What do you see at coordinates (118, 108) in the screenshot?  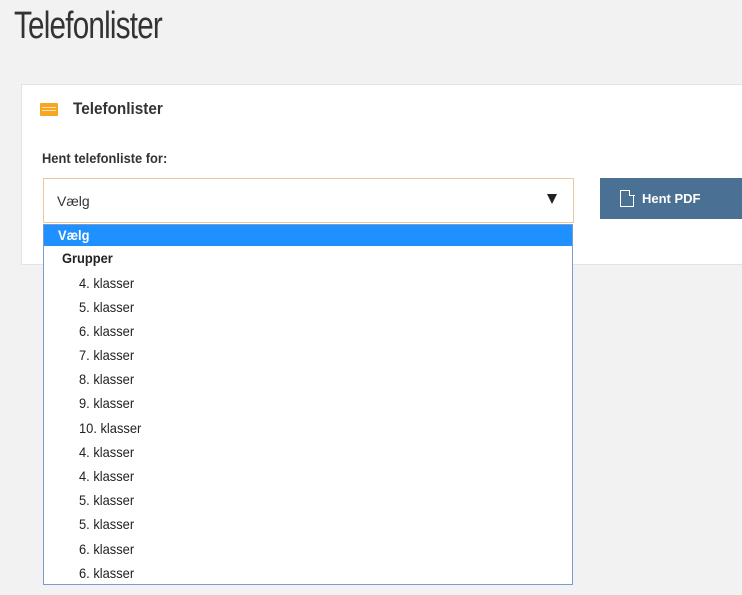 I see `panel-title: Telefonlister` at bounding box center [118, 108].